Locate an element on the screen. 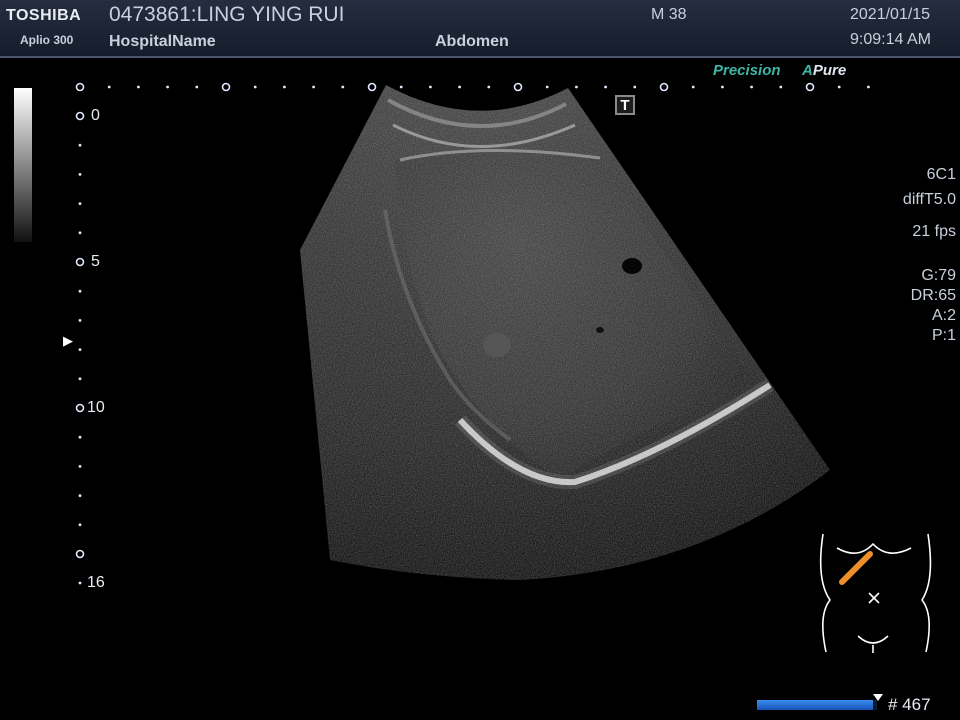 This screenshot has width=960, height=720. p-value: P:1 is located at coordinates (943, 335).